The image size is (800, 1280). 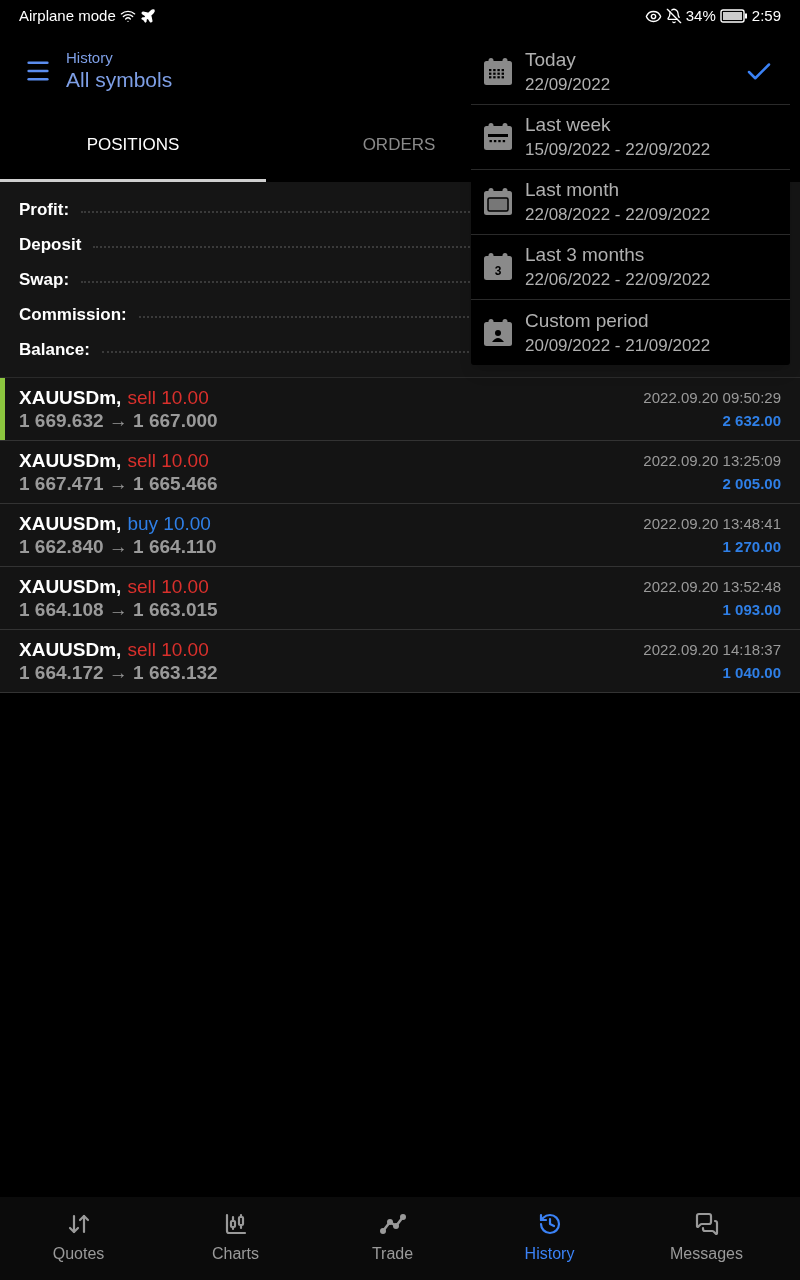 What do you see at coordinates (551, 60) in the screenshot?
I see `period-label: Today` at bounding box center [551, 60].